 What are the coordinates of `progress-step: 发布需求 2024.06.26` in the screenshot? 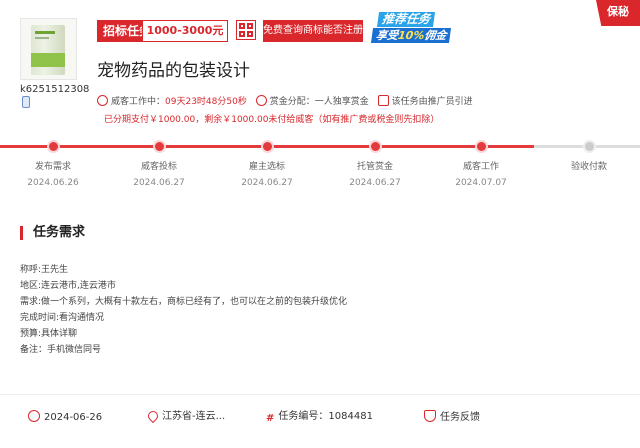 It's located at (53, 164).